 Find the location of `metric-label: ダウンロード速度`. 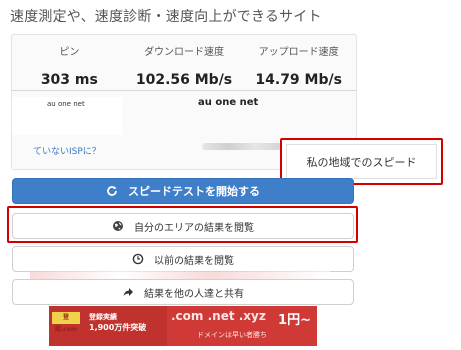

metric-label: ダウンロード速度 is located at coordinates (184, 52).